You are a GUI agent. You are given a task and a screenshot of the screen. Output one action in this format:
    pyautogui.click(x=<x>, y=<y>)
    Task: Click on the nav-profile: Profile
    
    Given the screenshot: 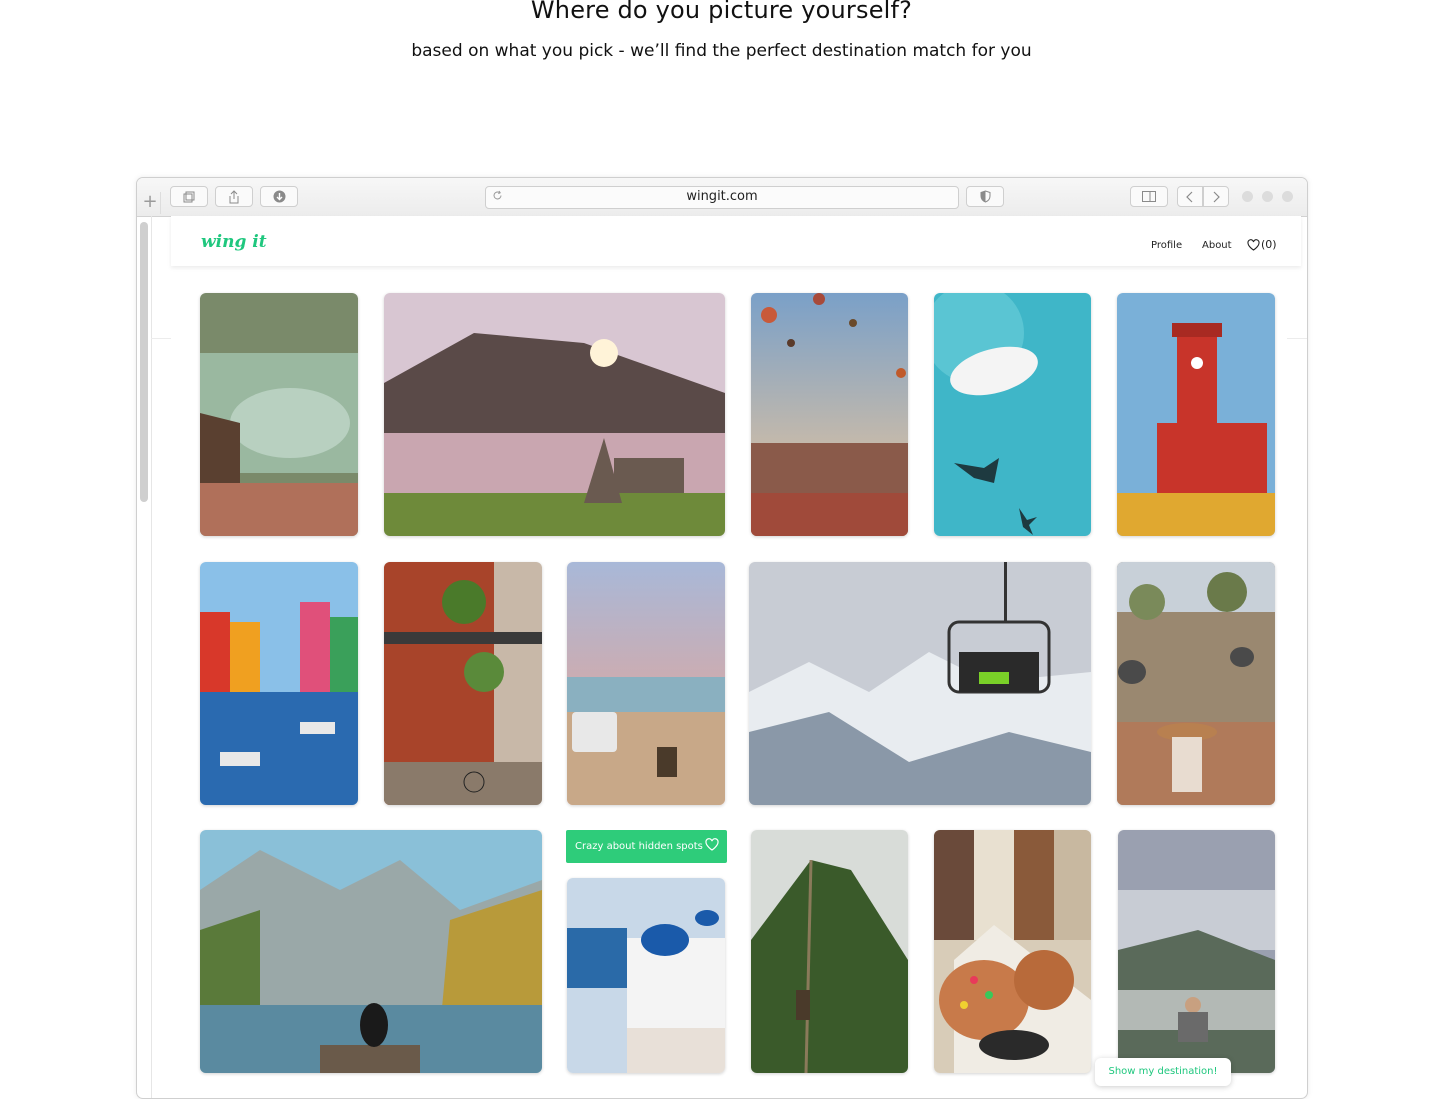 What is the action you would take?
    pyautogui.click(x=1166, y=245)
    